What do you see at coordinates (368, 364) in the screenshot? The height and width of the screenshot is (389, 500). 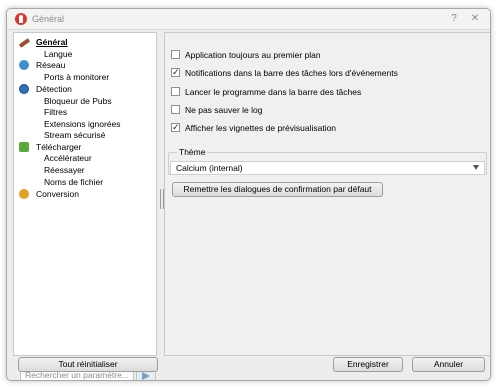 I see `save-button: Enregistrer` at bounding box center [368, 364].